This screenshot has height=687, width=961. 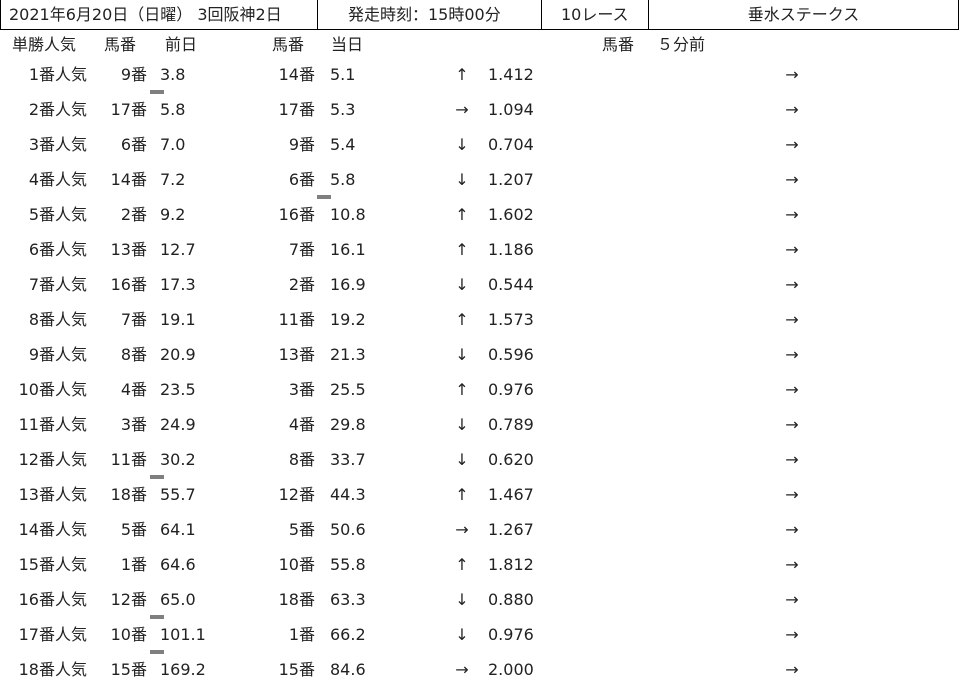 I want to click on today-horse-number-cell: 4番, so click(x=301, y=424).